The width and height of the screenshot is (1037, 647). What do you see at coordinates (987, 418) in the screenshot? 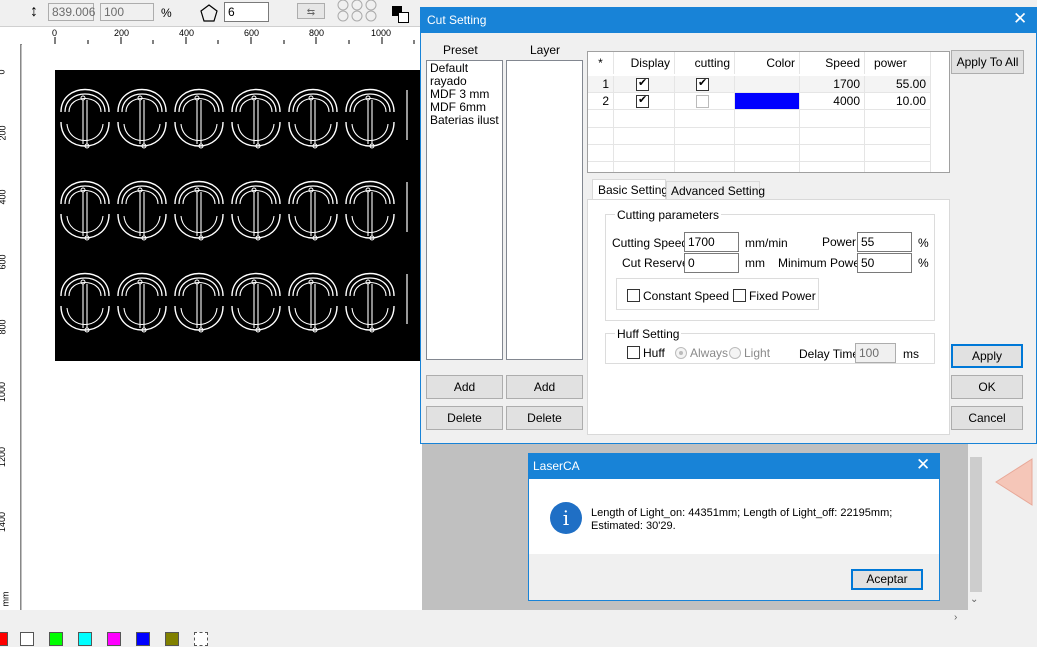
I see `cancel-button: Cancel` at bounding box center [987, 418].